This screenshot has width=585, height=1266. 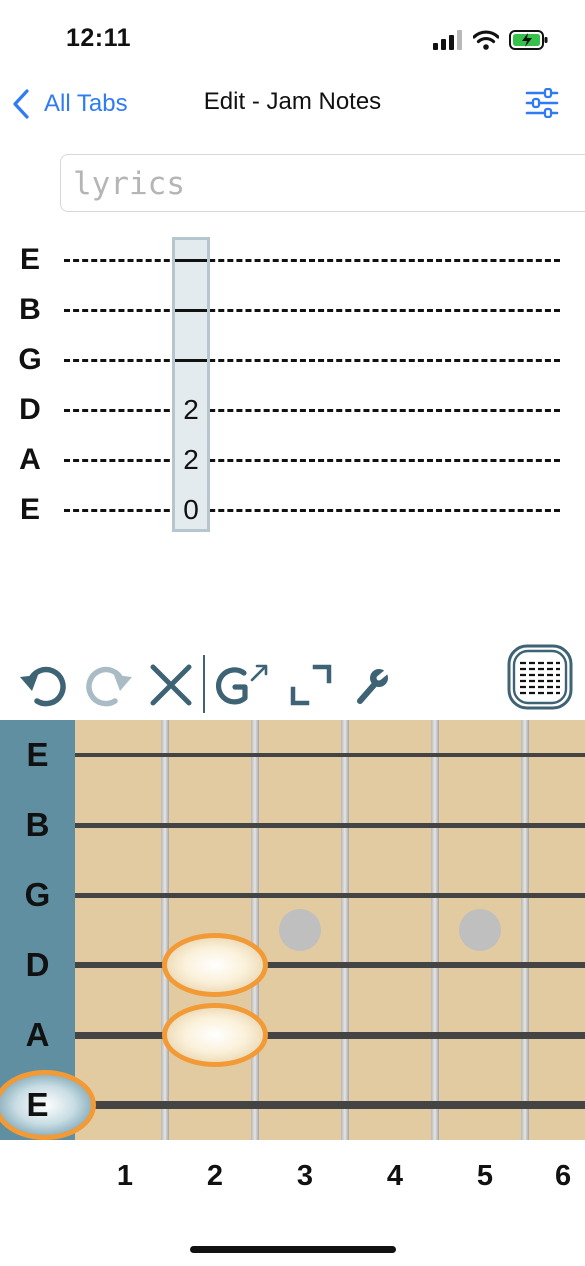 I want to click on sliders-icon, so click(x=542, y=103).